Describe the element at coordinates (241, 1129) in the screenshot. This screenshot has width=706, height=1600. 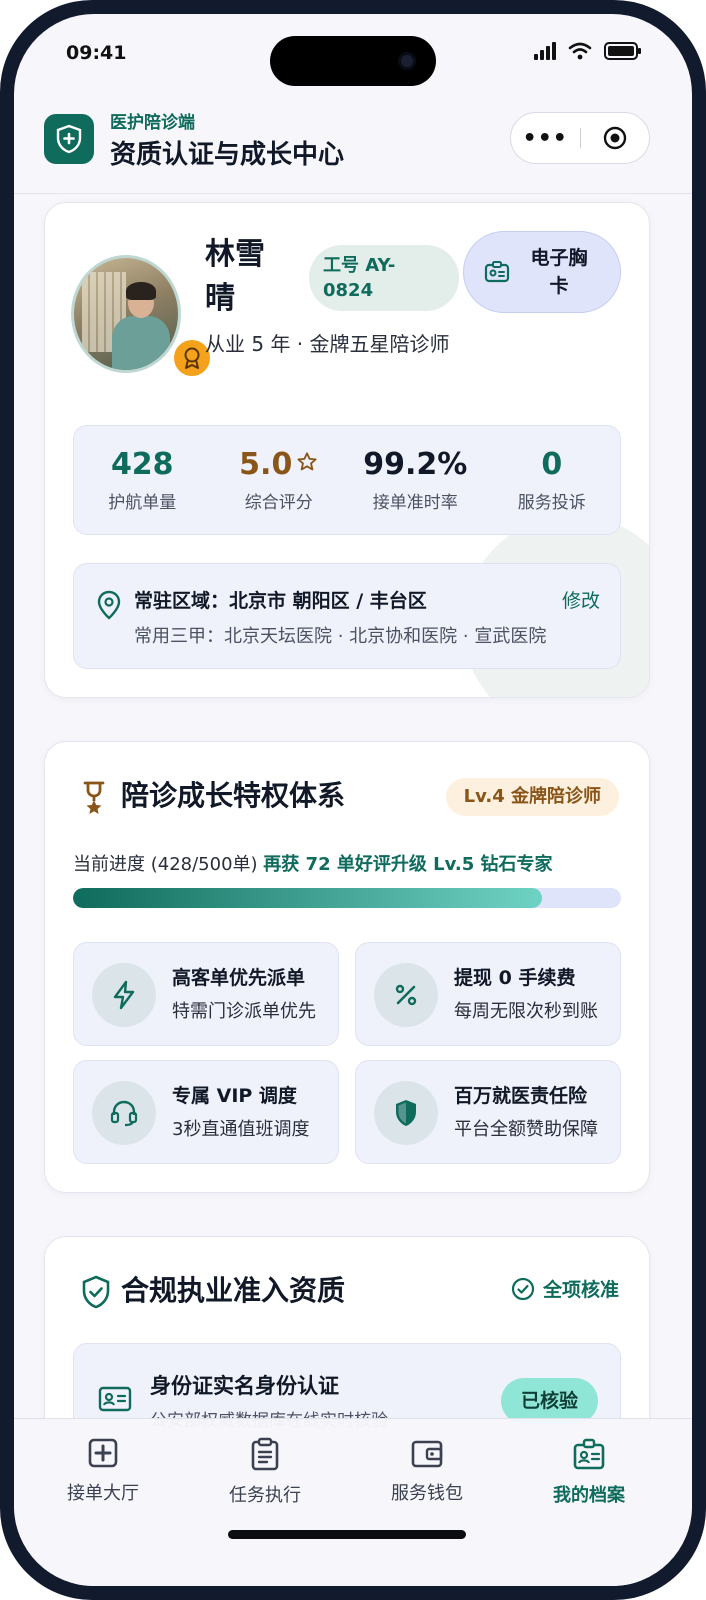
I see `perk-desc: 3秒直通值班调度` at that location.